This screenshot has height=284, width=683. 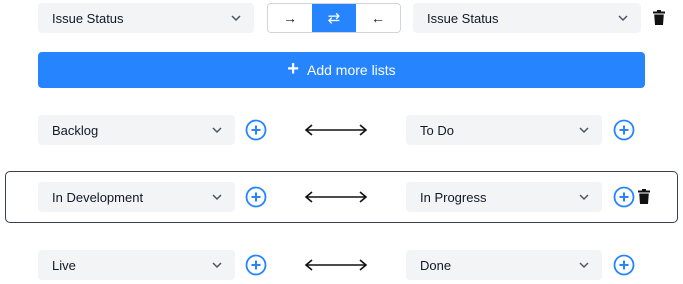 I want to click on mapping-left-value: Backlog, so click(x=75, y=130).